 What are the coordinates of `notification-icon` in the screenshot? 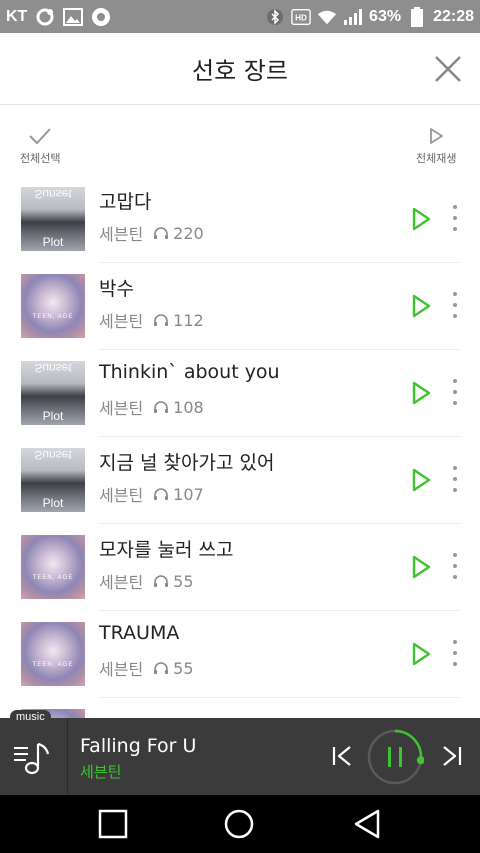 It's located at (45, 17).